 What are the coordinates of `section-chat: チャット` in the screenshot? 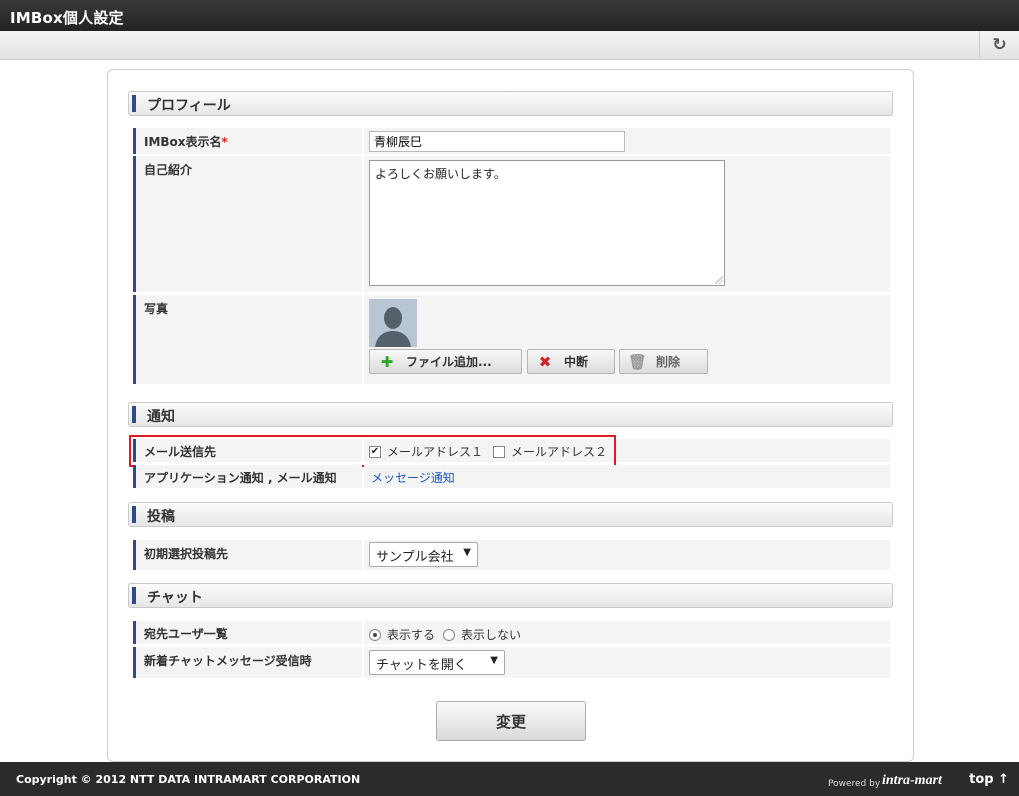 It's located at (510, 595).